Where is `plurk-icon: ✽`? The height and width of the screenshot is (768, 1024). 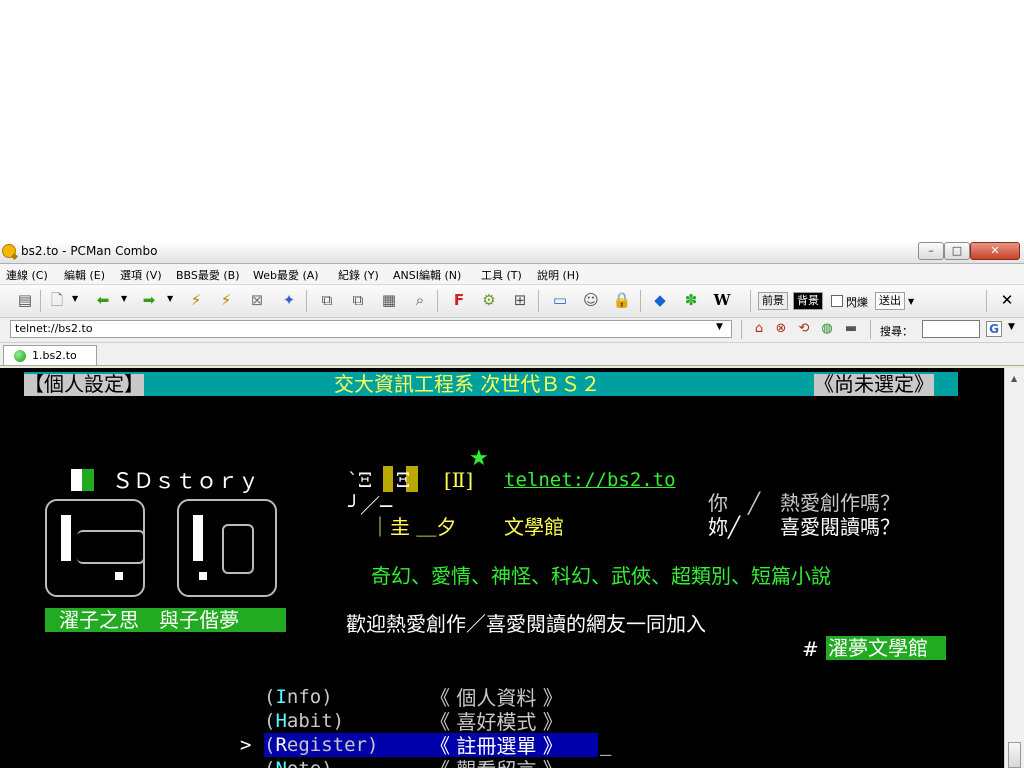 plurk-icon: ✽ is located at coordinates (691, 300).